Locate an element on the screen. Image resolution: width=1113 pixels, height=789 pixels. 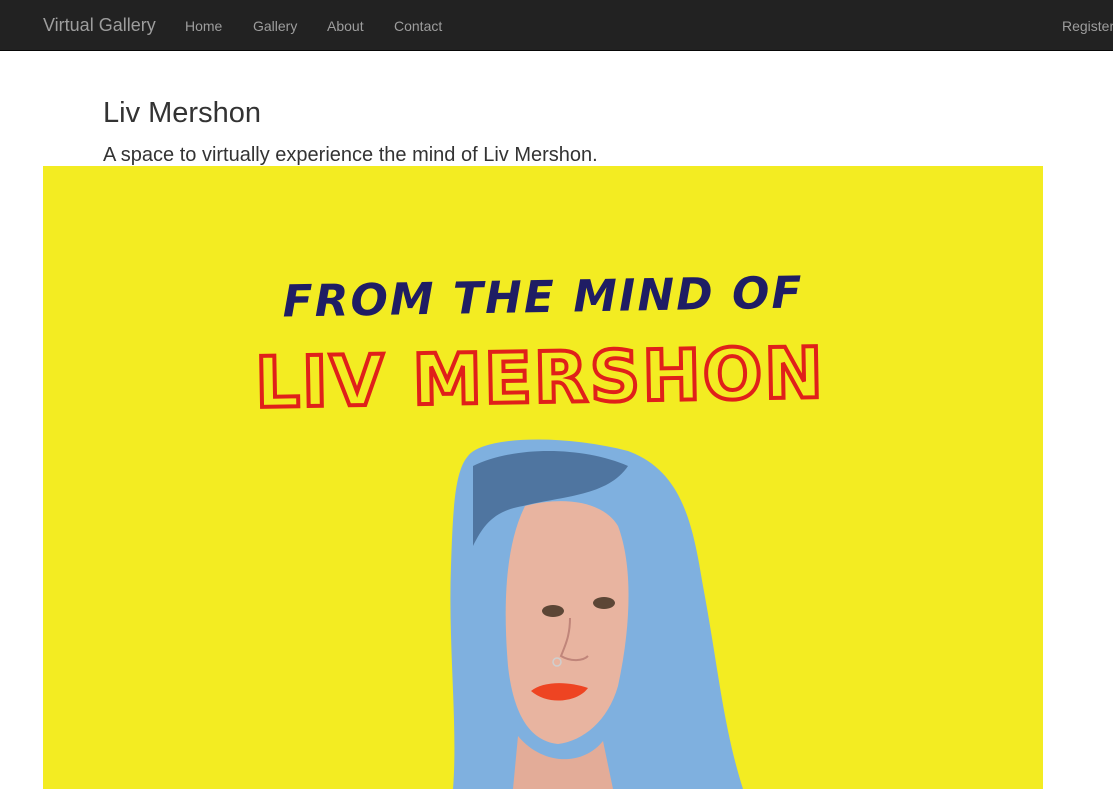
nav-gallery-link: Gallery is located at coordinates (275, 26).